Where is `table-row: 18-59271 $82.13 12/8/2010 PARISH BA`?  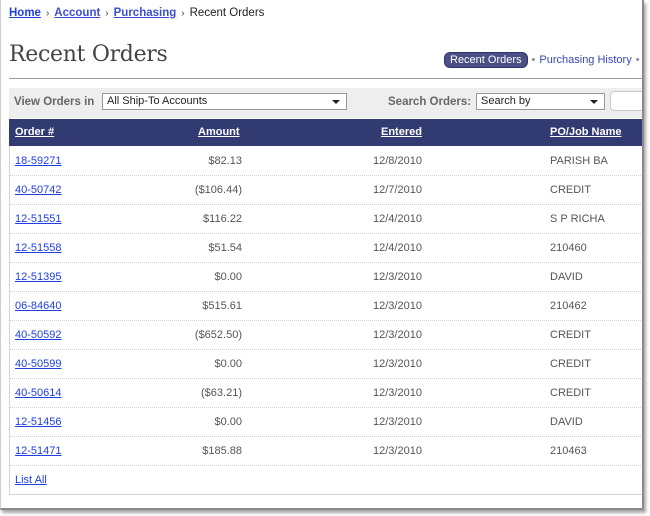 table-row: 18-59271 $82.13 12/8/2010 PARISH BA is located at coordinates (325, 161).